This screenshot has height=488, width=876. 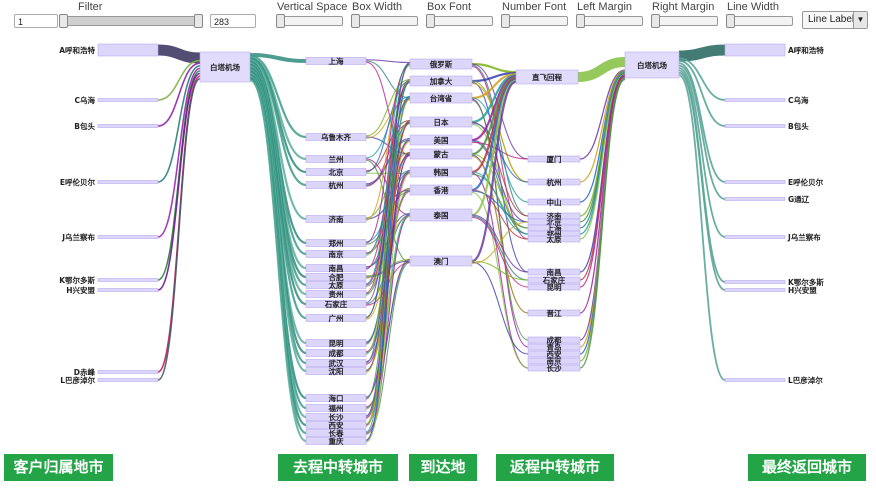 I want to click on destination-node: 加拿大, so click(x=441, y=81).